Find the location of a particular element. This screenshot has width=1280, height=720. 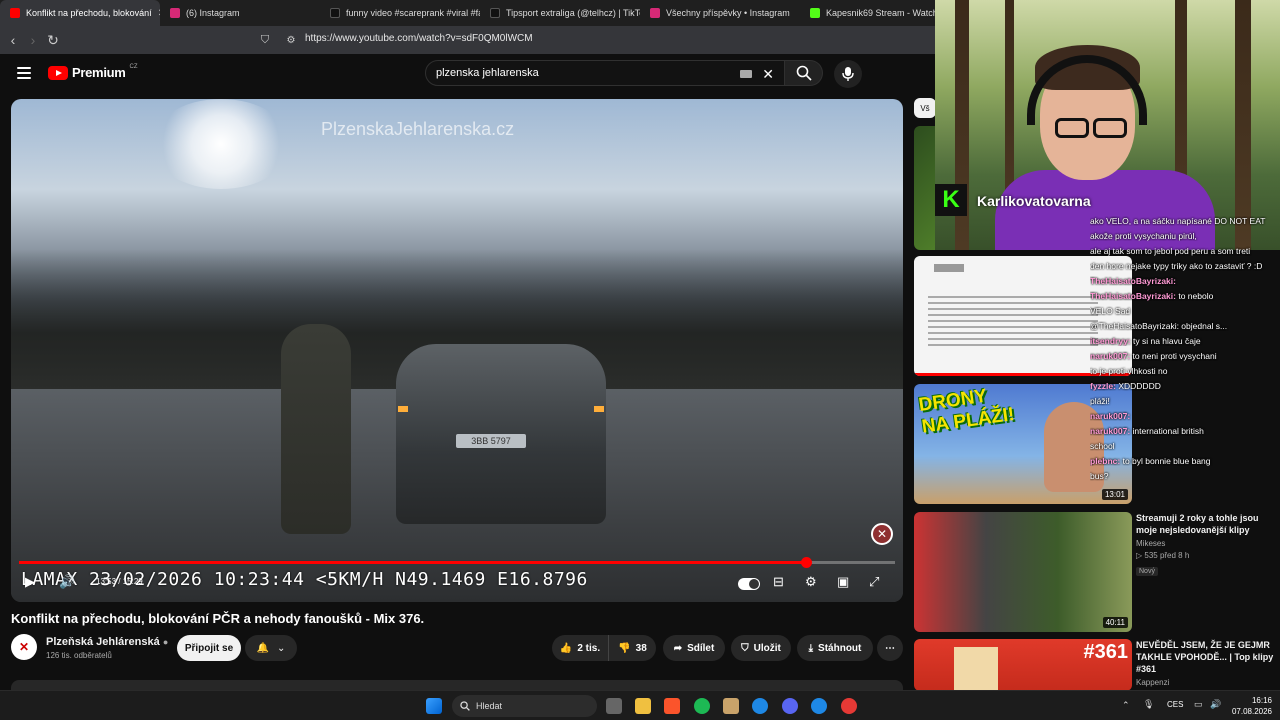

microphone-tray-icon: 🎙 is located at coordinates (1148, 704).